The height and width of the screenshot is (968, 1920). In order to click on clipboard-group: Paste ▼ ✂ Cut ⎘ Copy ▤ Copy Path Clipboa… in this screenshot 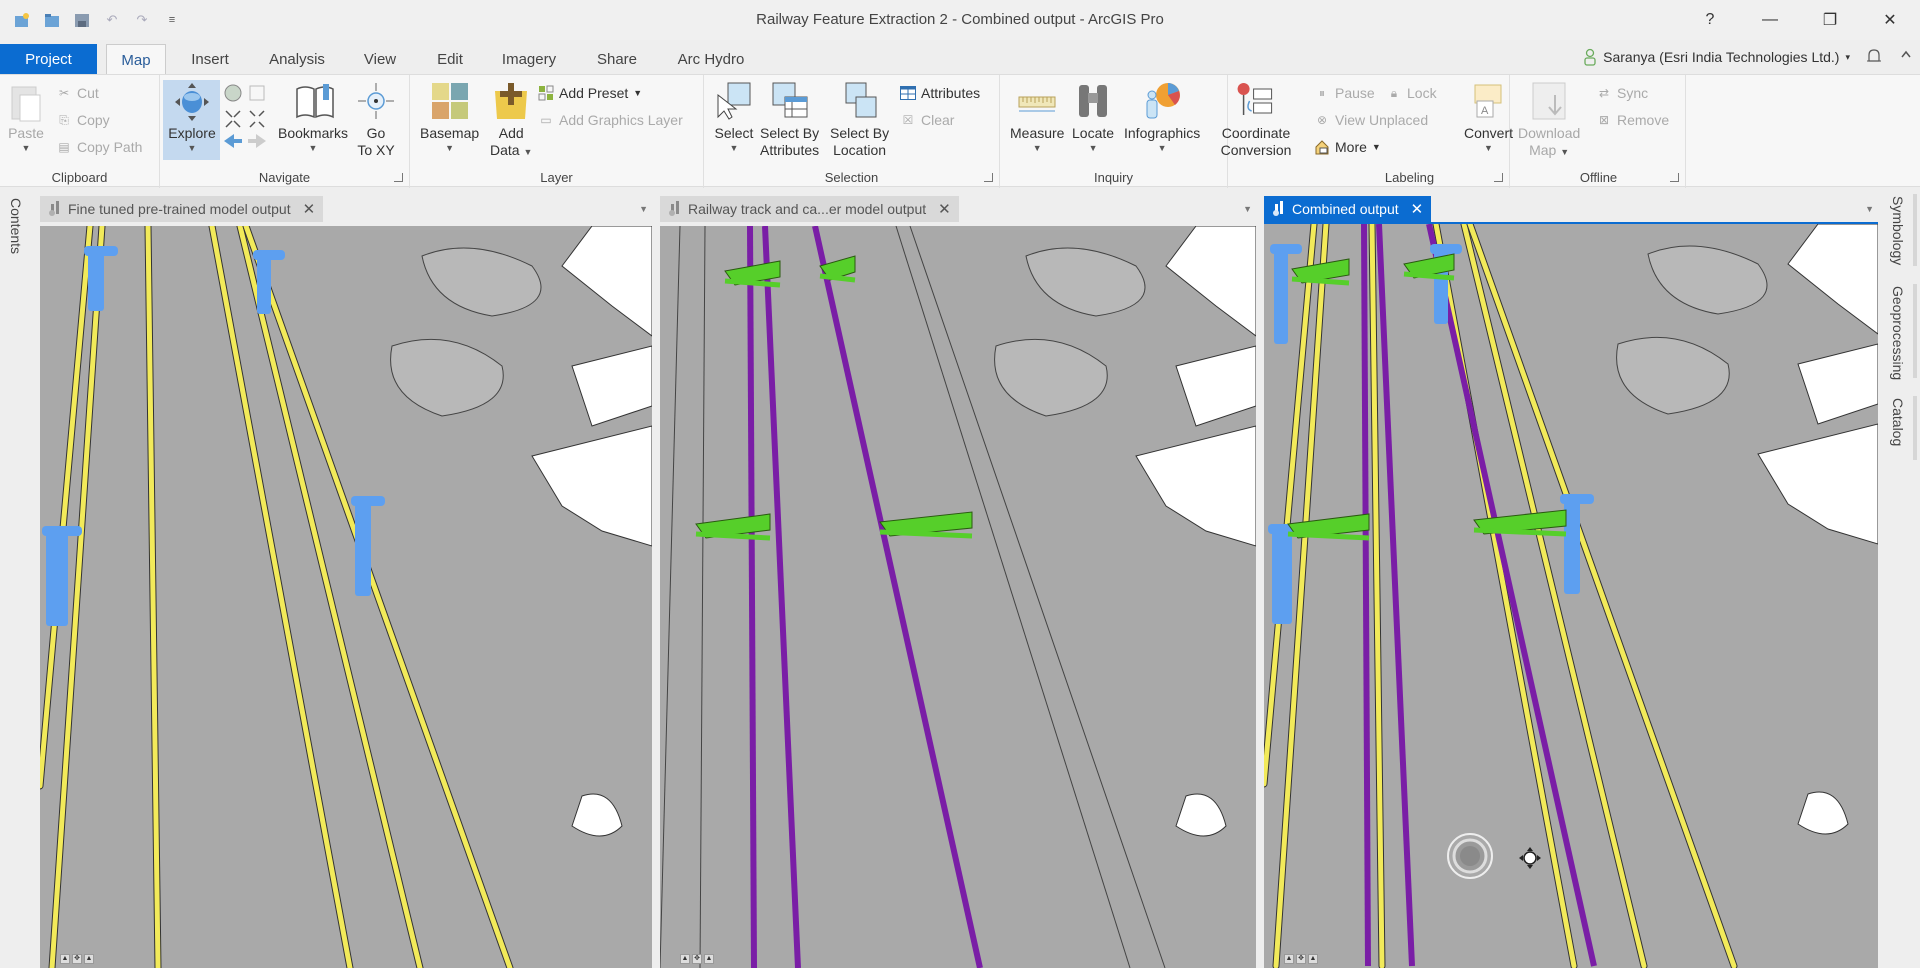, I will do `click(80, 131)`.